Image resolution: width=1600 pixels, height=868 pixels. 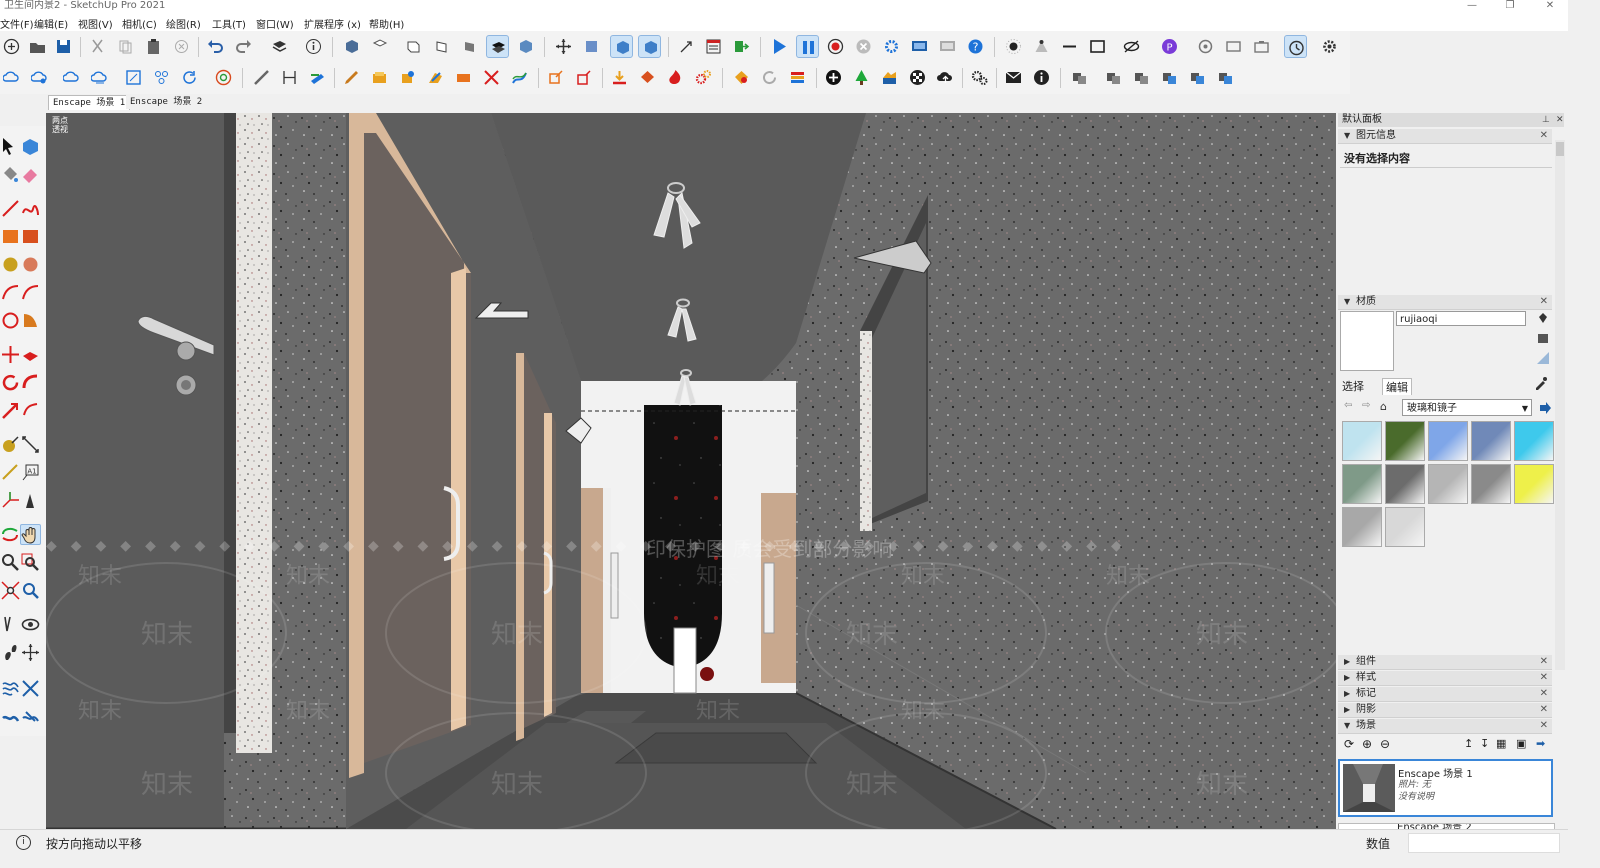 I want to click on component-d-icon, so click(x=1169, y=77).